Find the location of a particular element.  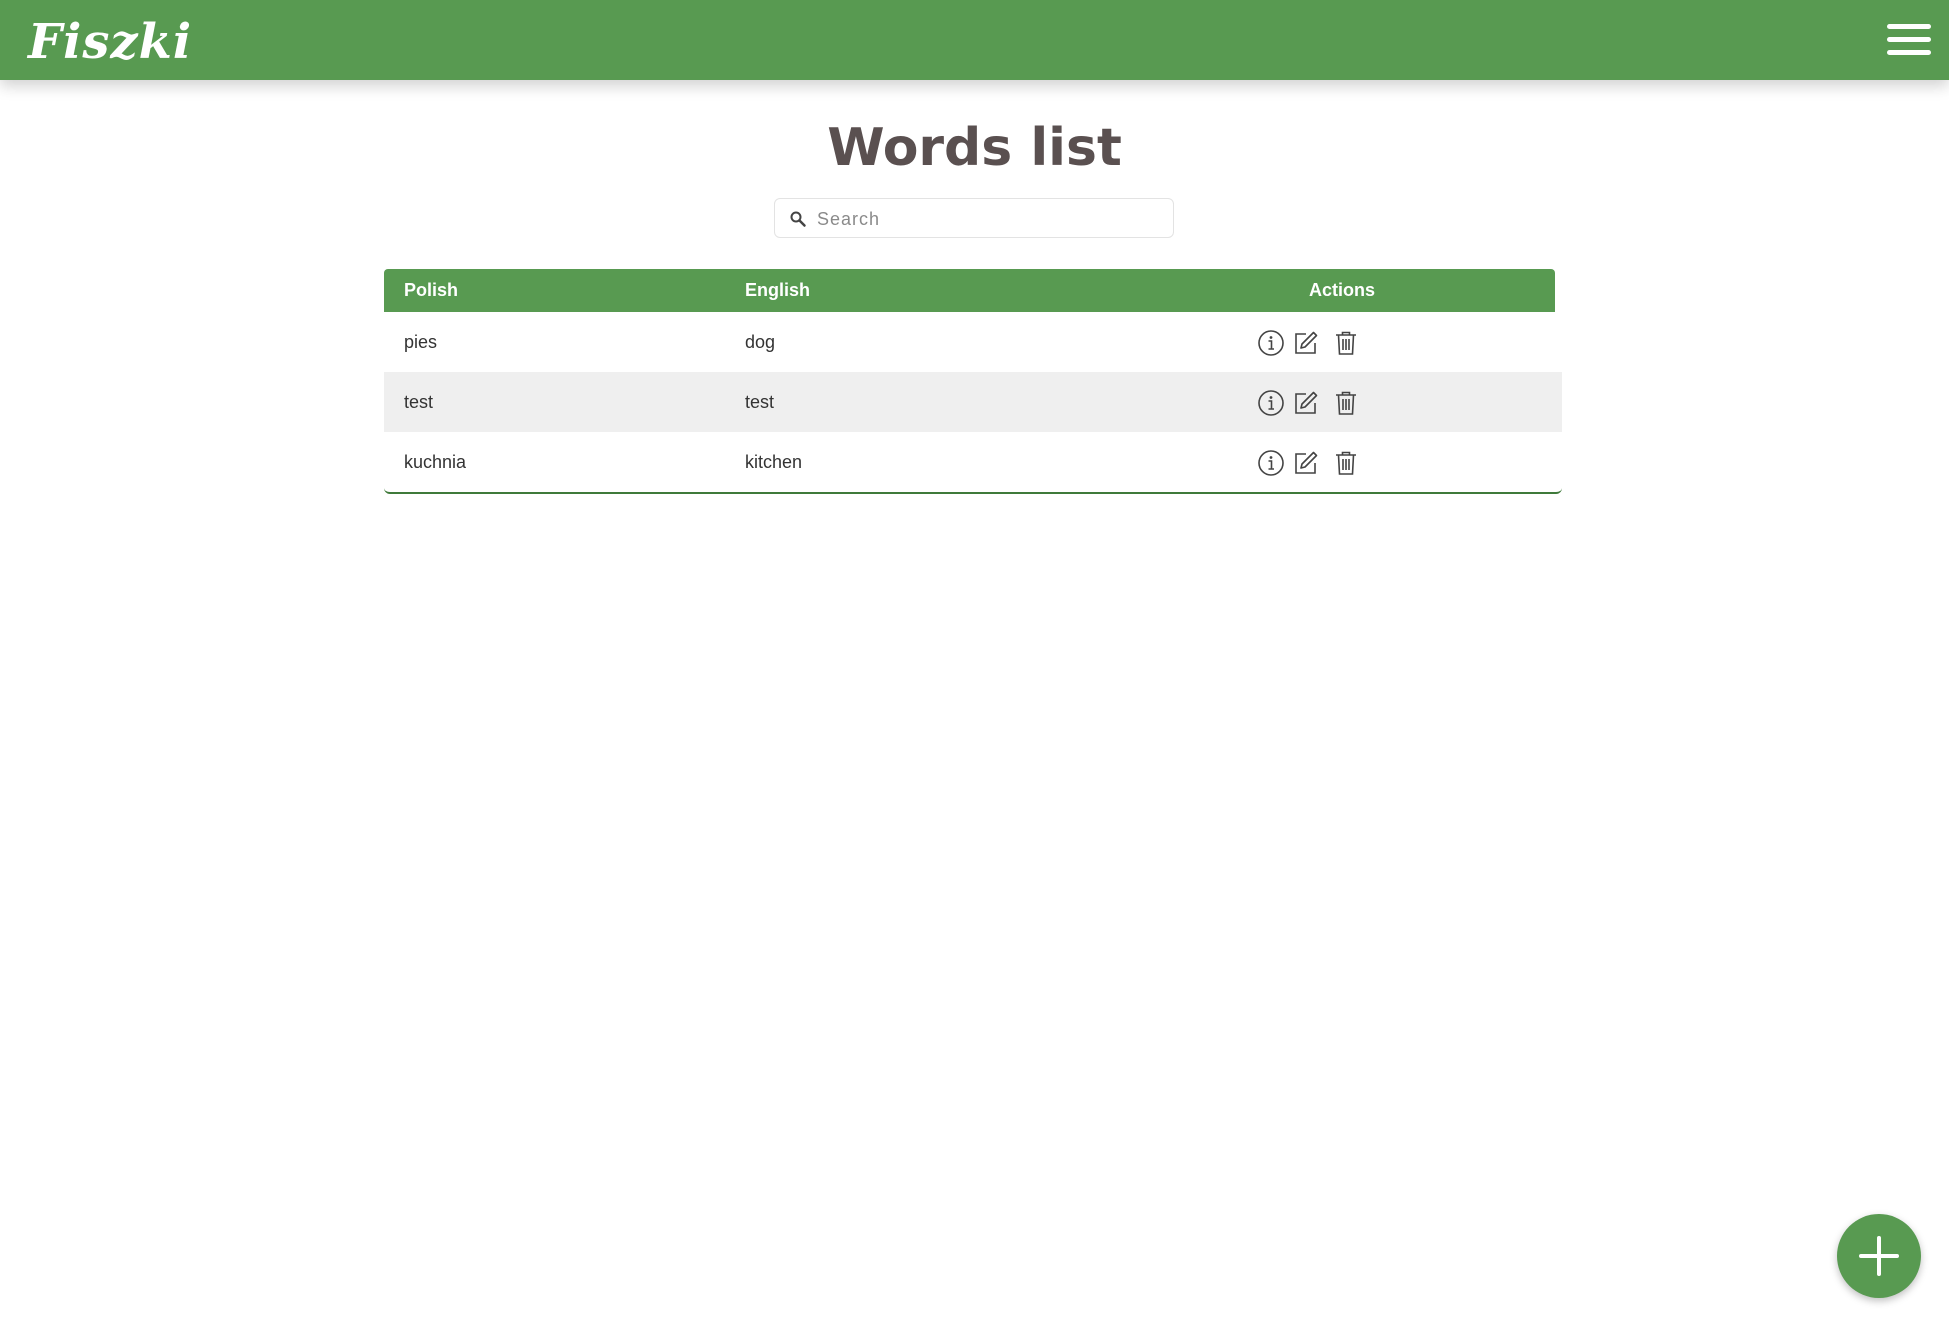

column-header-polish: Polish is located at coordinates (431, 290).